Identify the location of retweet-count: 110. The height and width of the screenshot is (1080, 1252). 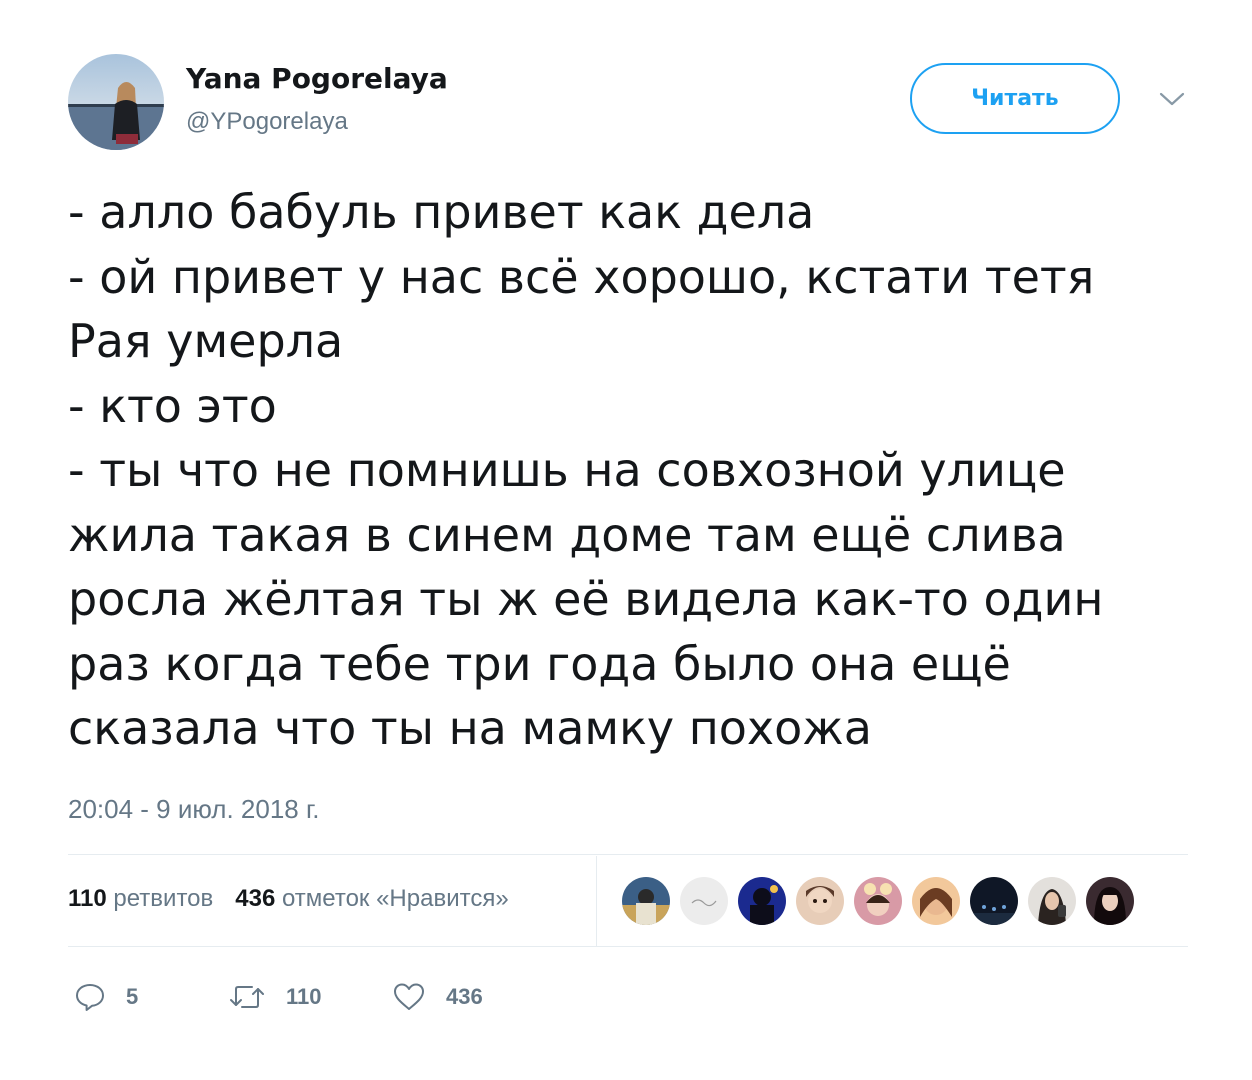
(304, 996).